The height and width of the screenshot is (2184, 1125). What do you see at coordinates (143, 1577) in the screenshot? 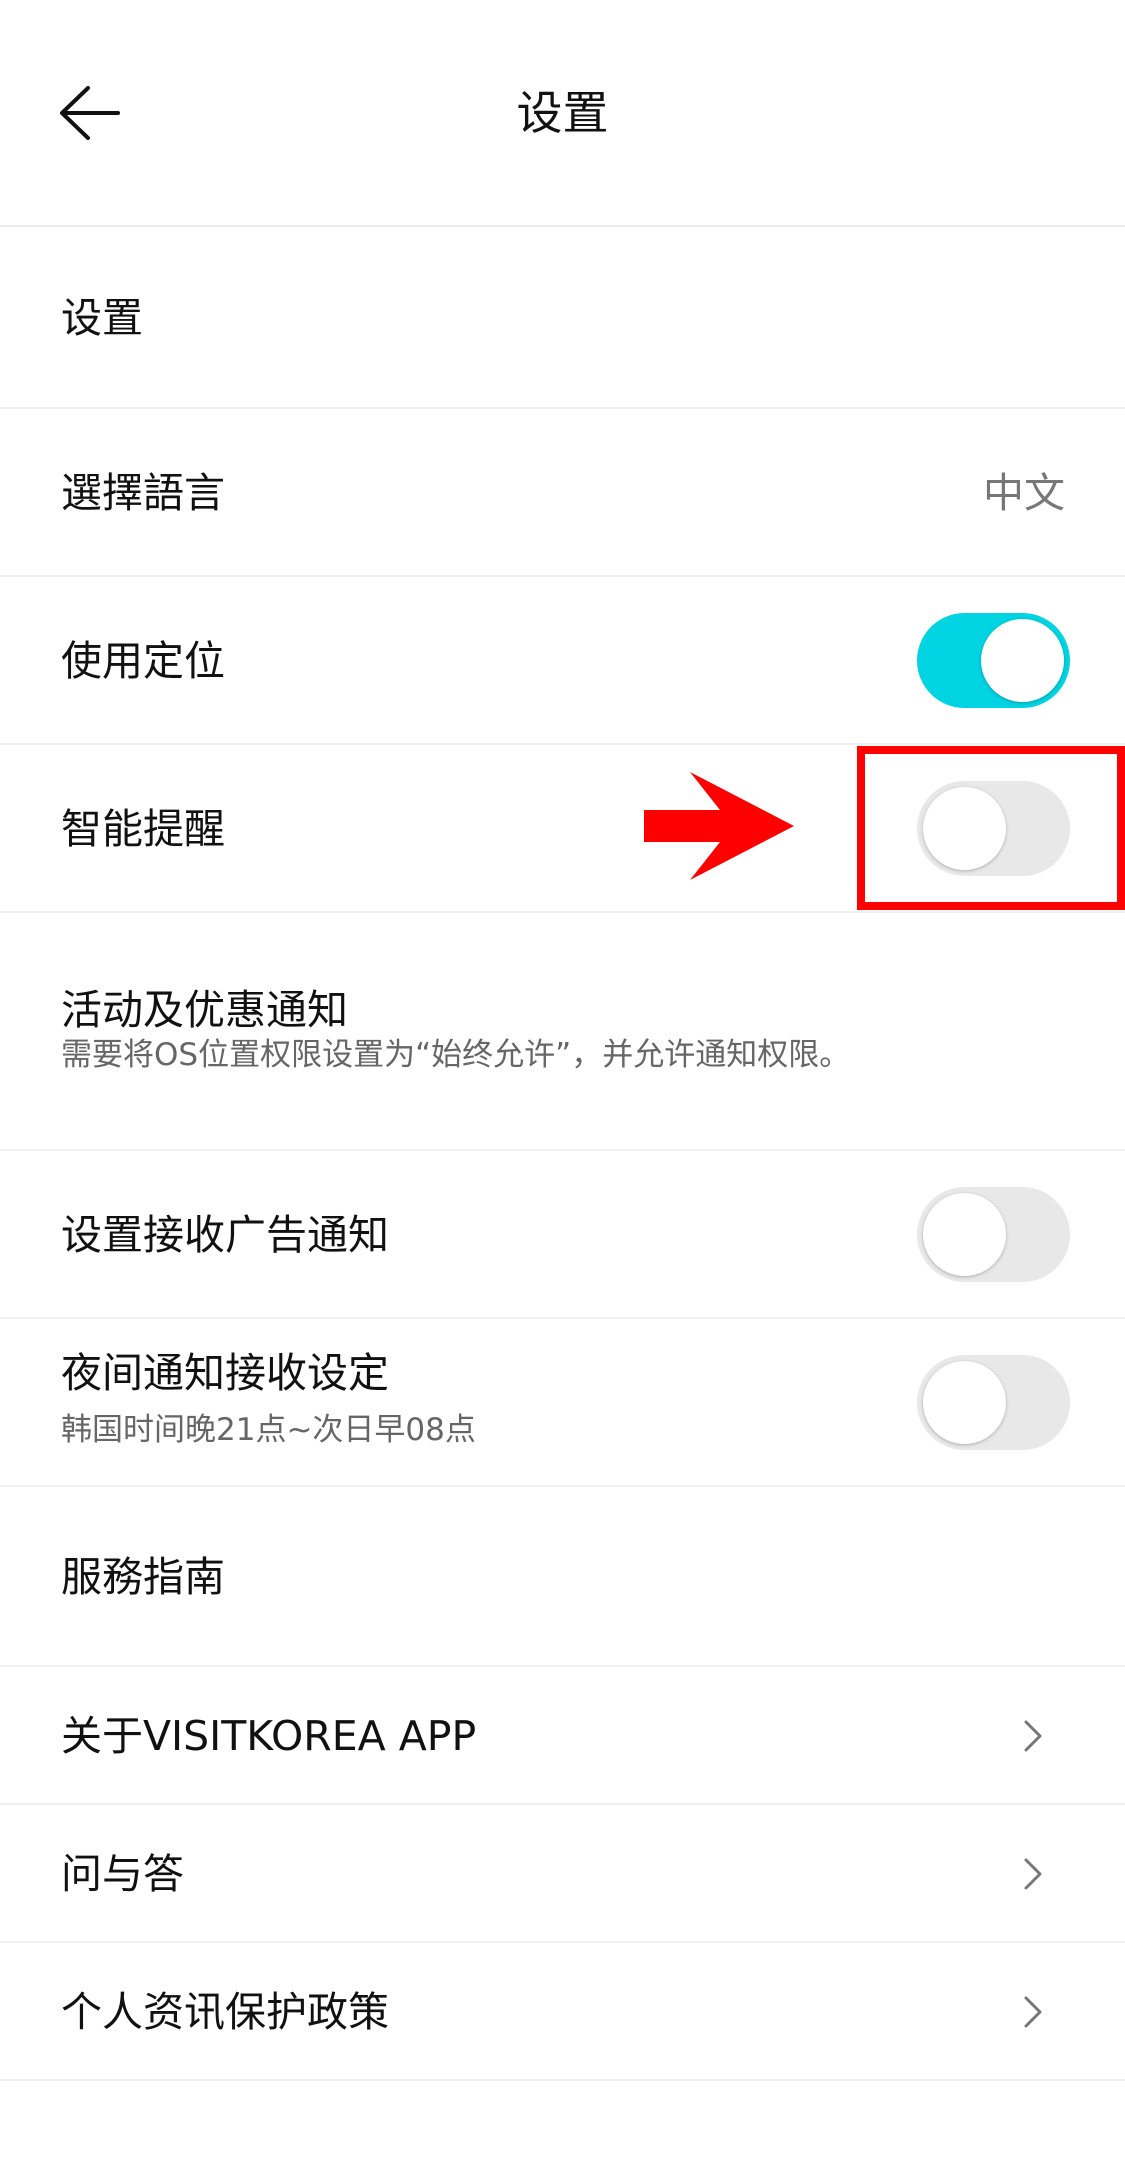
I see `section-title: 服務指南` at bounding box center [143, 1577].